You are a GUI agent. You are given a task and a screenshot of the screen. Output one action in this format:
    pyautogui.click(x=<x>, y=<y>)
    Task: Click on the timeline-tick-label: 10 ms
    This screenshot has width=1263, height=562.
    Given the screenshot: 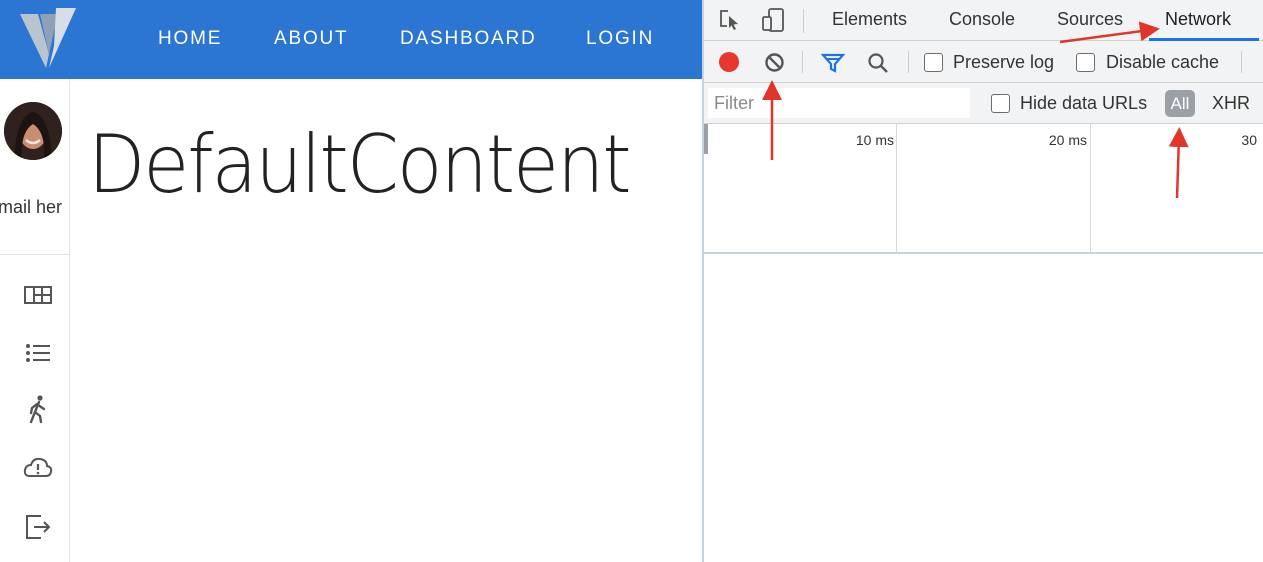 What is the action you would take?
    pyautogui.click(x=874, y=140)
    